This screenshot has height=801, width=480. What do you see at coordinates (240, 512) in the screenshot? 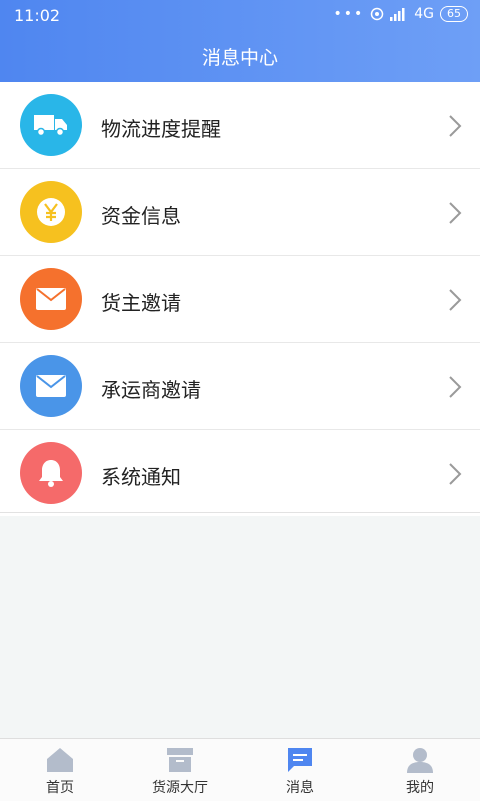
I see `list-divider` at bounding box center [240, 512].